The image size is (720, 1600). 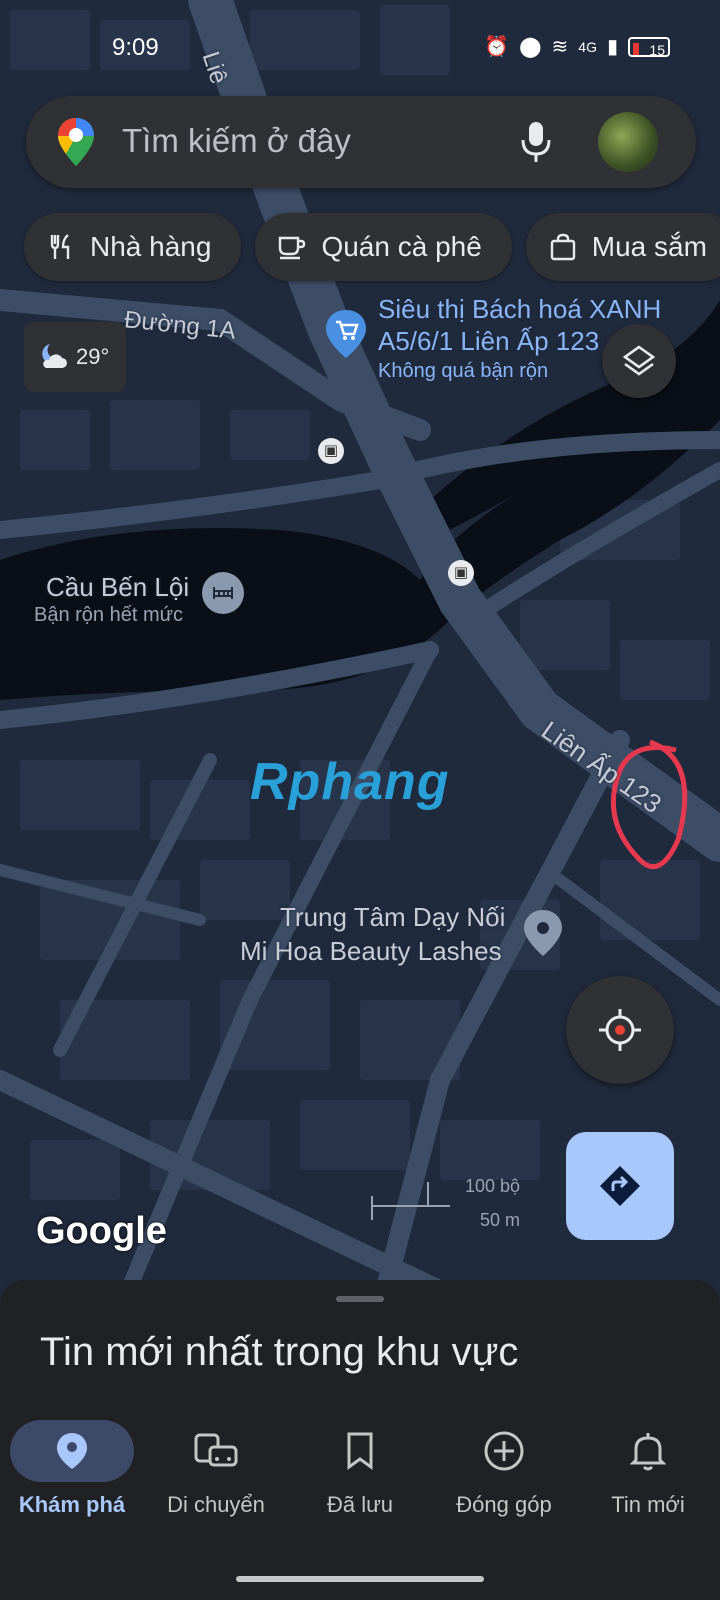 What do you see at coordinates (401, 246) in the screenshot?
I see `chip-label: Quán cà phê` at bounding box center [401, 246].